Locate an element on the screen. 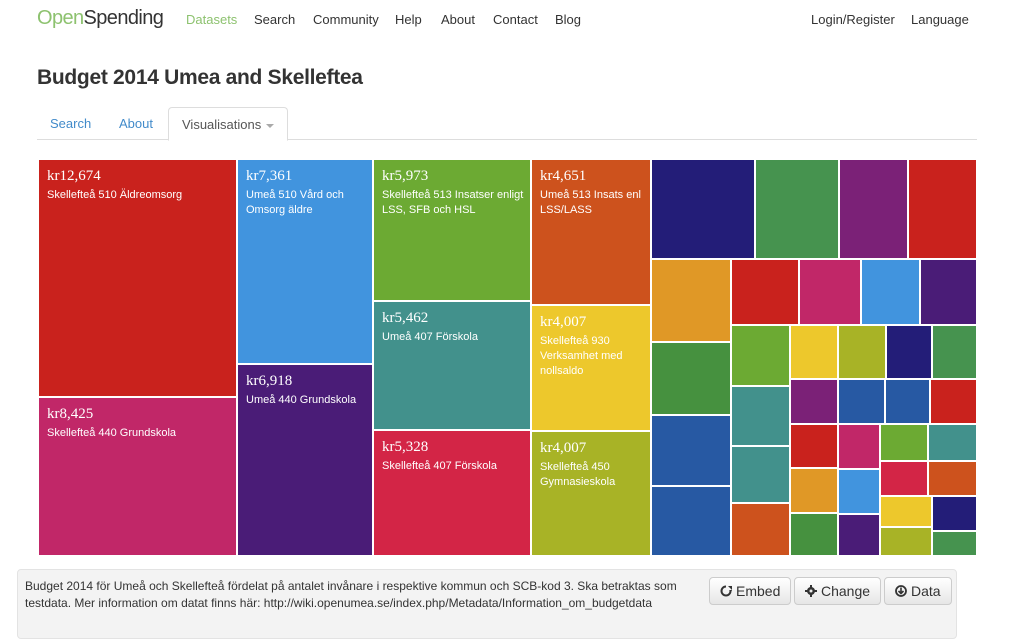  tile-amount: kr8,425 is located at coordinates (70, 414).